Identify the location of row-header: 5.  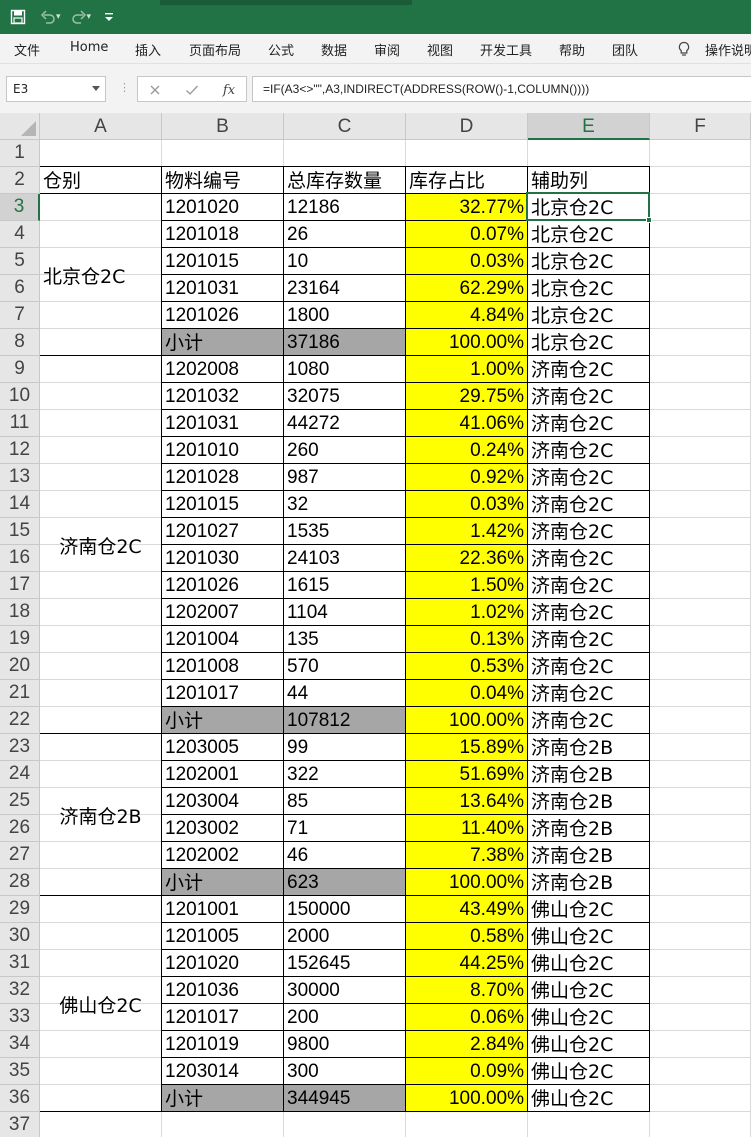
(20, 261).